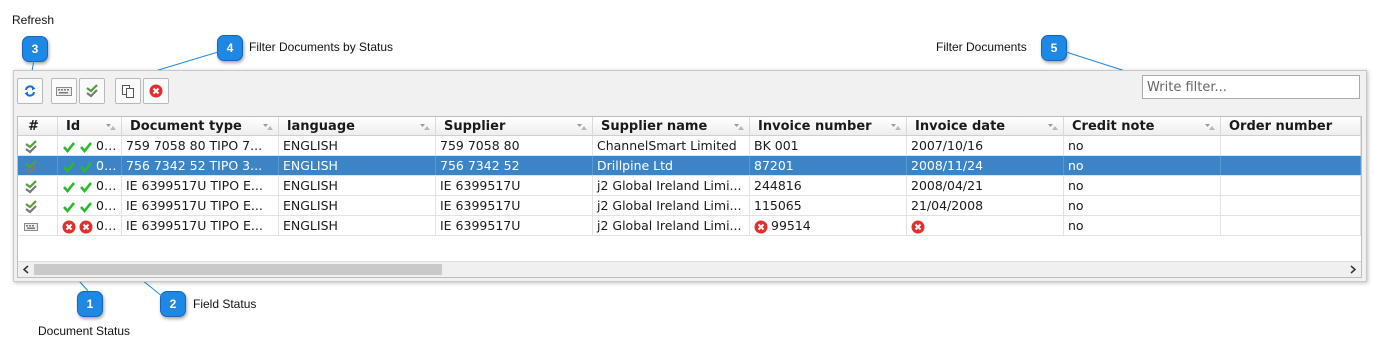 This screenshot has height=355, width=1374. What do you see at coordinates (828, 185) in the screenshot?
I see `cell-invoice-number: 244816` at bounding box center [828, 185].